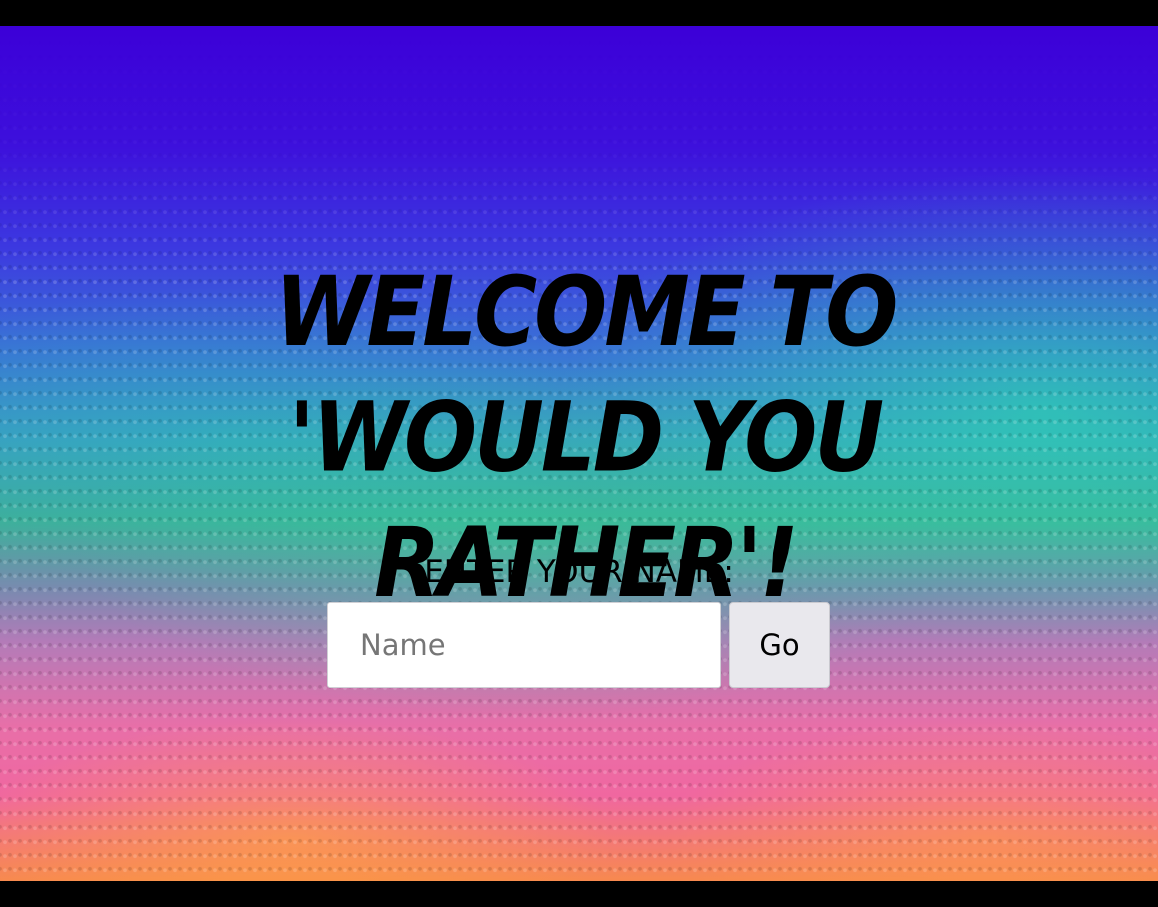 The height and width of the screenshot is (907, 1158). I want to click on name-input, so click(524, 645).